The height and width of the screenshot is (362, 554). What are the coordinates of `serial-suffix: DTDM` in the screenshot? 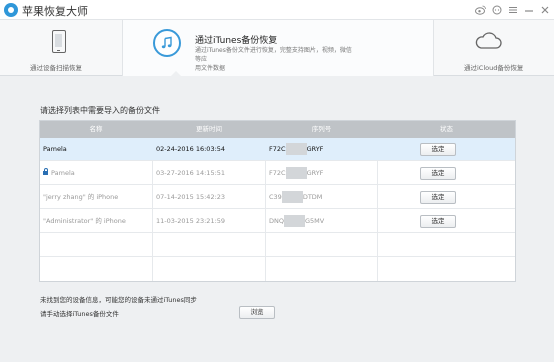 It's located at (312, 197).